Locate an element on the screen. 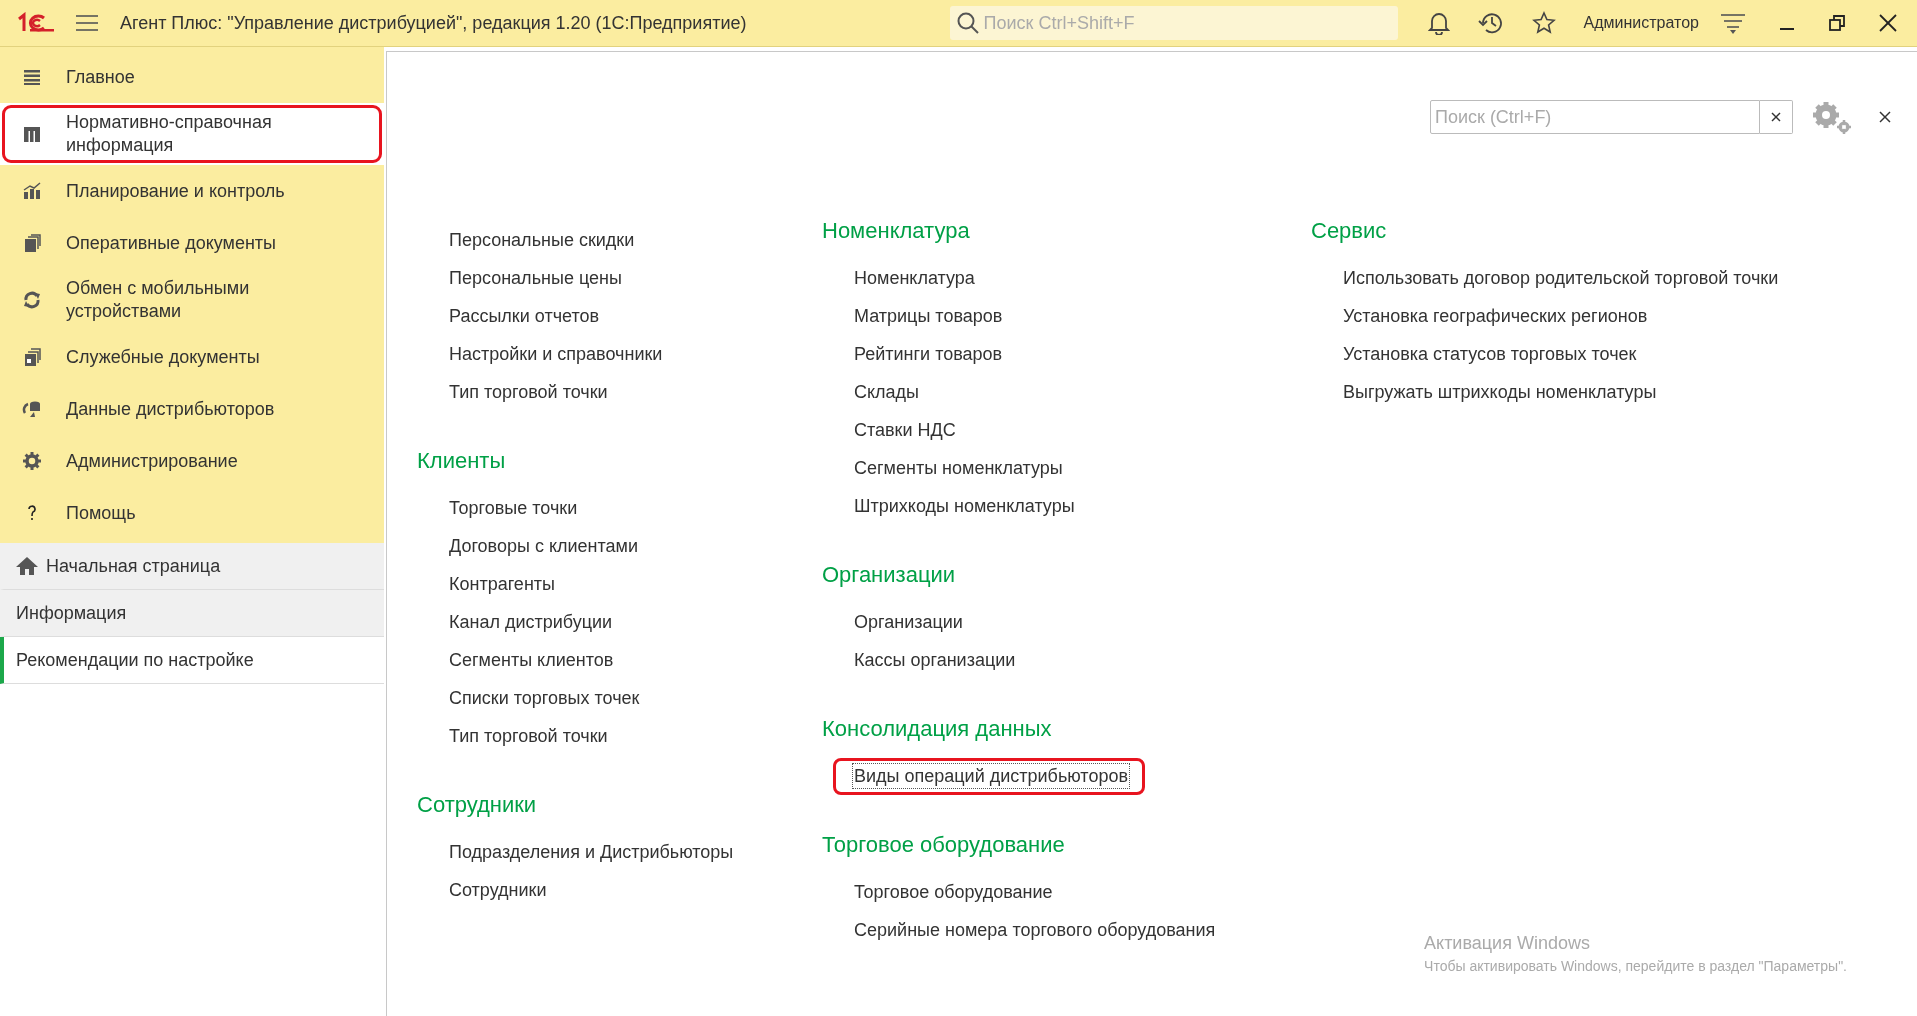  section-item: Данные дистрибьюторов is located at coordinates (192, 409).